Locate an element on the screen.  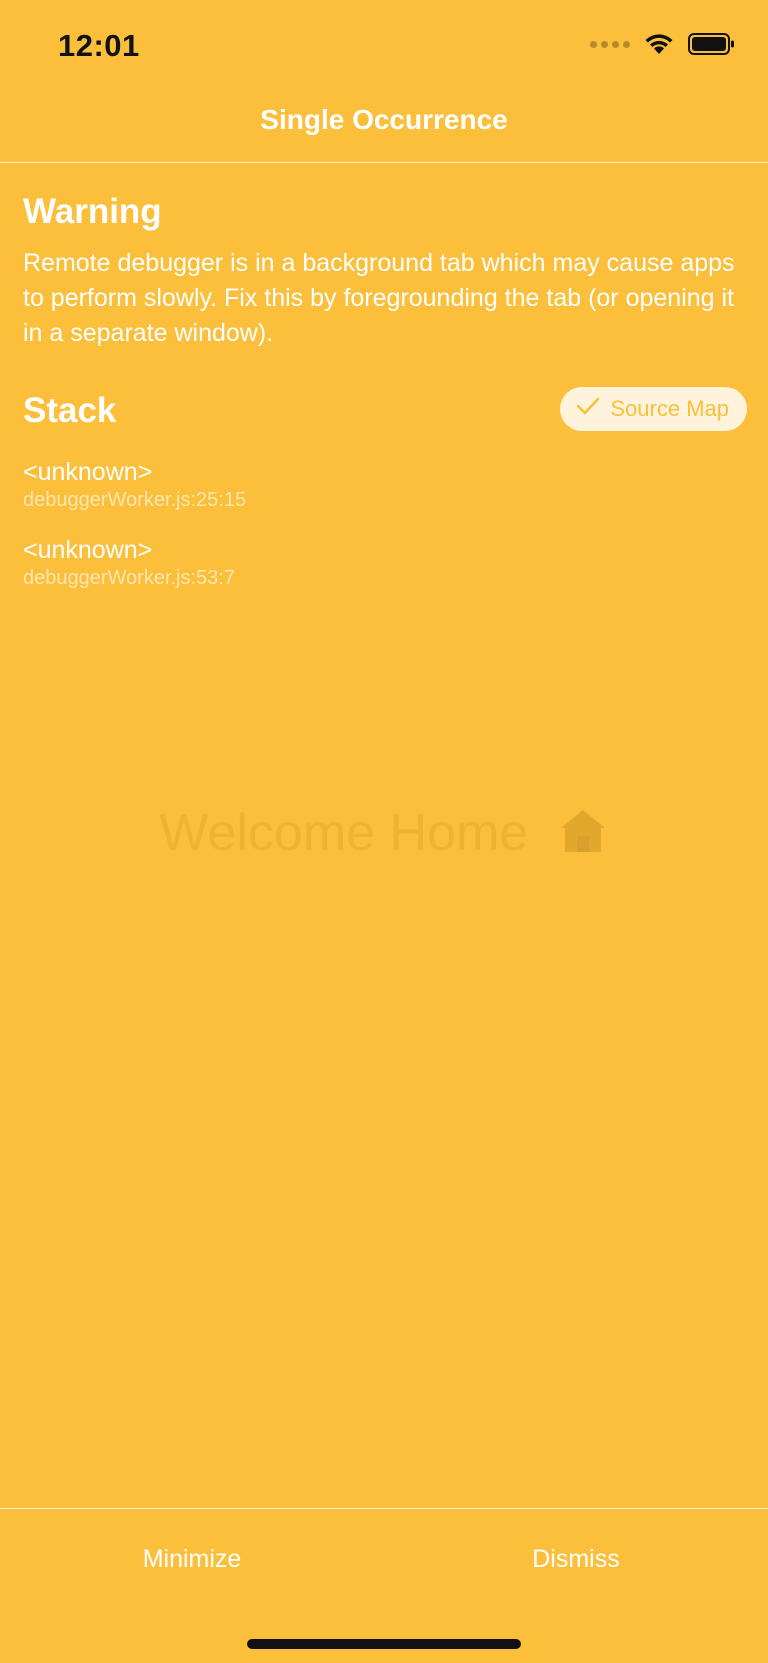
page-title: Single Occurrence is located at coordinates (384, 119).